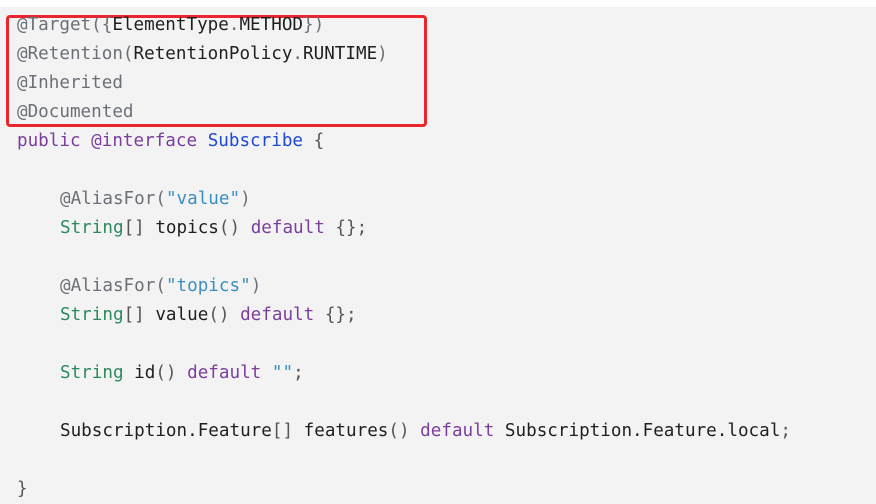 This screenshot has height=504, width=876. I want to click on code-token: ElementType, so click(170, 25).